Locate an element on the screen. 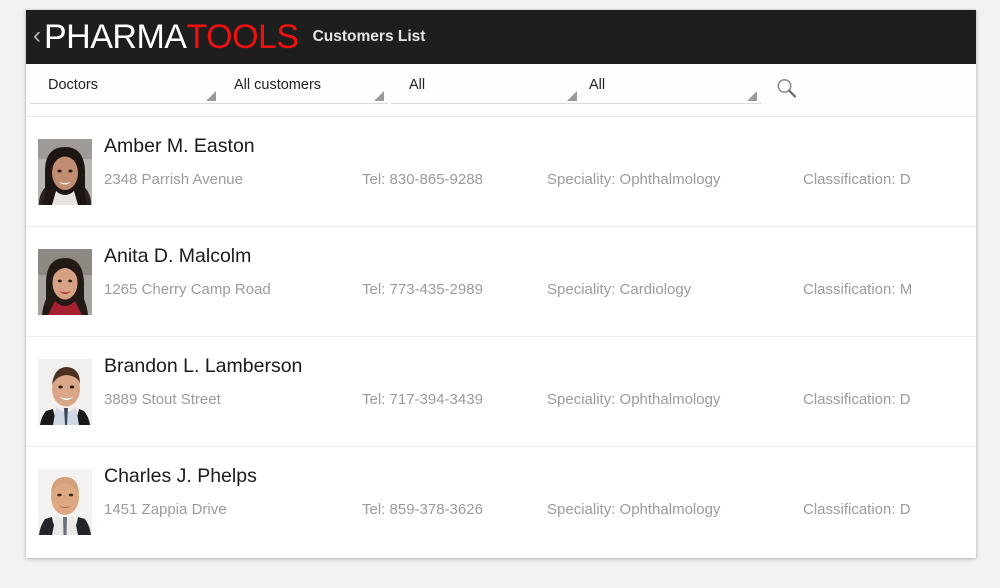  avatar-photo-male-dark-suit is located at coordinates (65, 392).